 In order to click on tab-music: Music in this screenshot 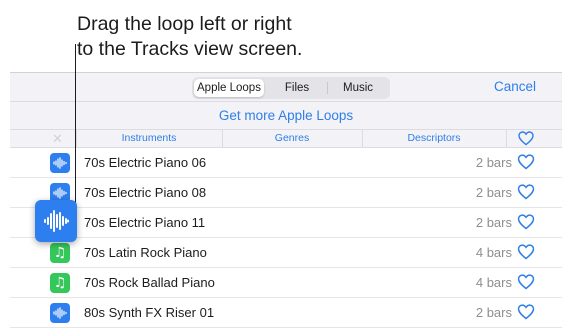, I will do `click(358, 88)`.